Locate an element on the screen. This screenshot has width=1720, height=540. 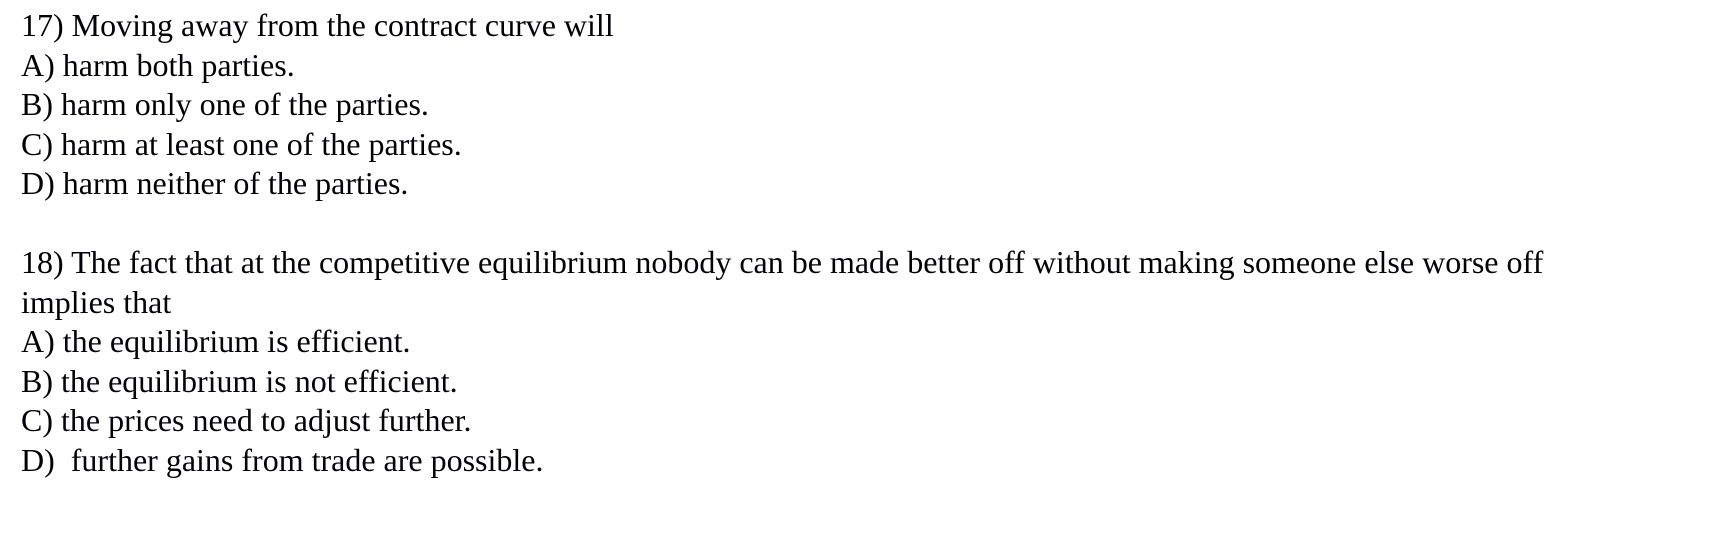
question-17-choice-b: B) harm only one of the parties. is located at coordinates (225, 104).